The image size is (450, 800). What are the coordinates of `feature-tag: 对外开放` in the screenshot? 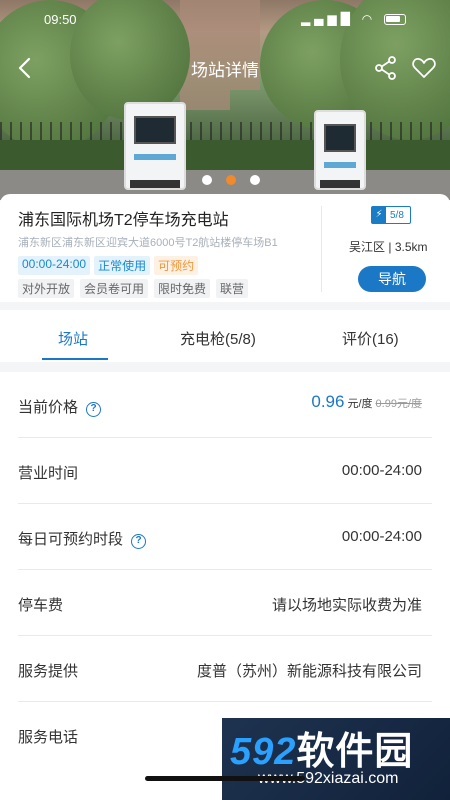 It's located at (46, 288).